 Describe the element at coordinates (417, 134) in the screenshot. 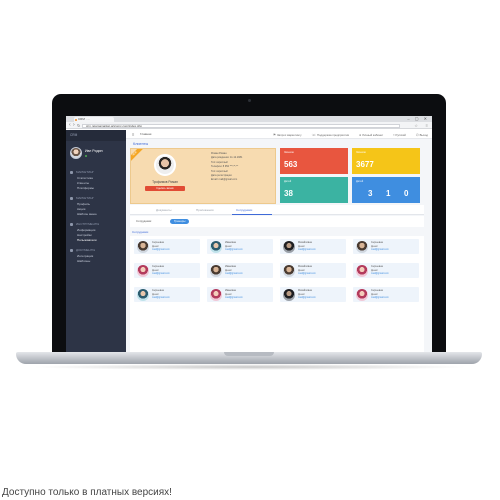

I see `logout-icon: ⏻` at that location.